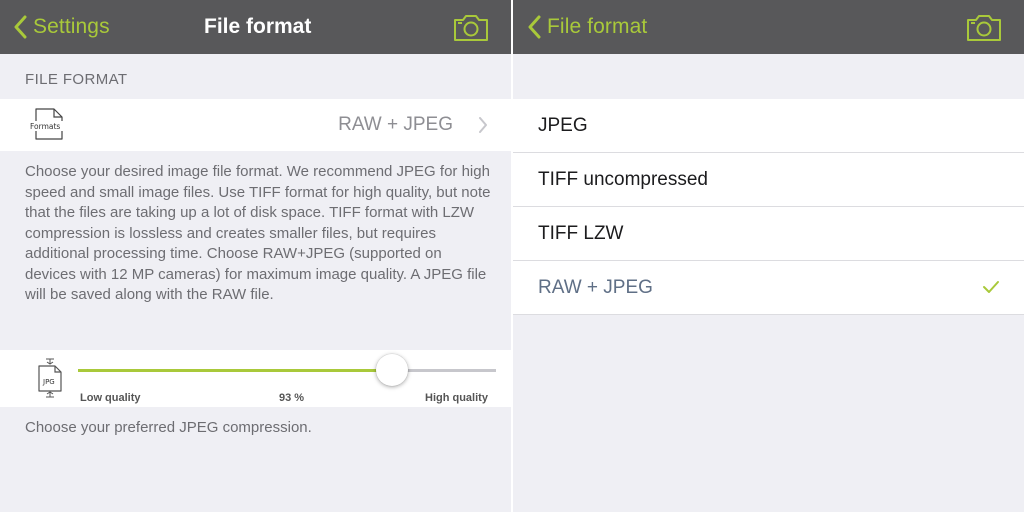 The width and height of the screenshot is (1024, 512). I want to click on selected-format-value: RAW + JPEG, so click(395, 124).